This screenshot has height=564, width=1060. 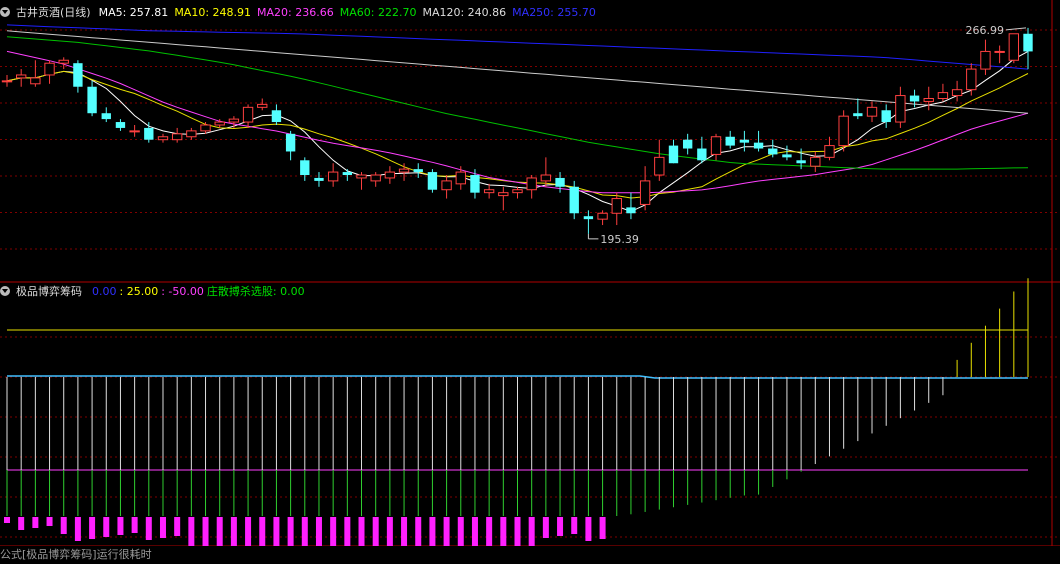 I want to click on ma250-line, so click(x=517, y=47).